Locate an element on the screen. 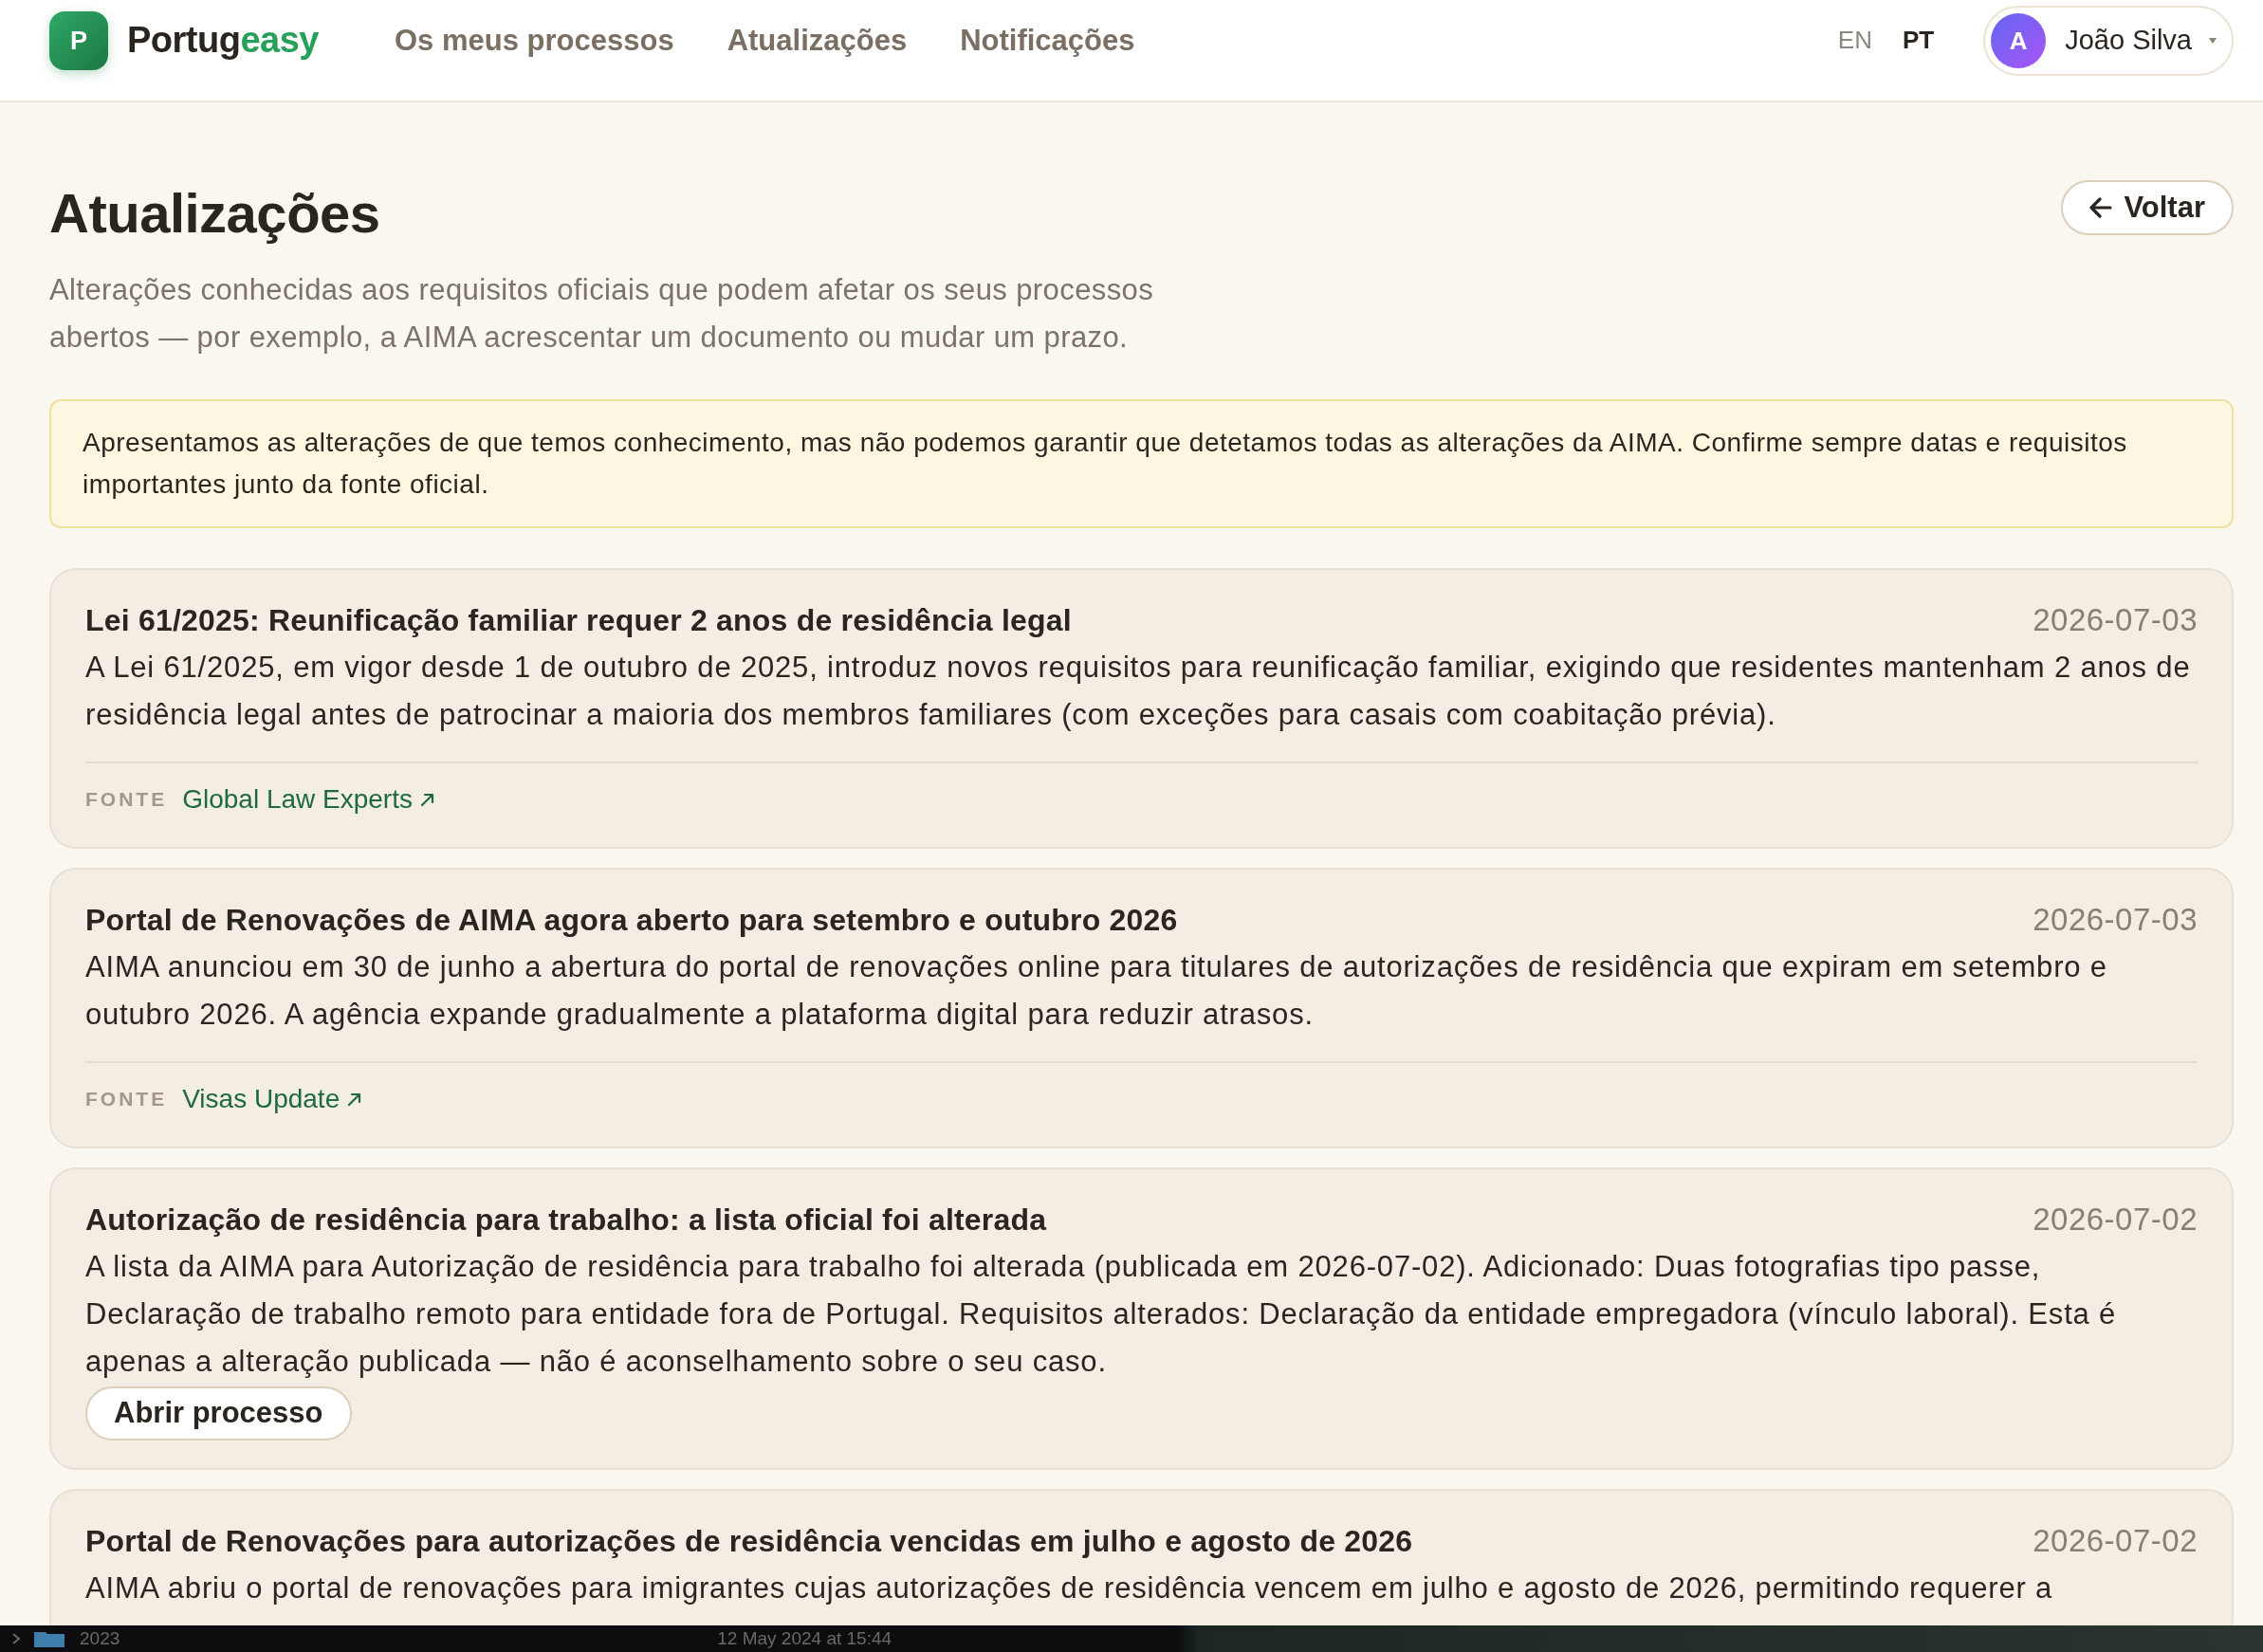 The height and width of the screenshot is (1652, 2263). caret-icon is located at coordinates (2213, 41).